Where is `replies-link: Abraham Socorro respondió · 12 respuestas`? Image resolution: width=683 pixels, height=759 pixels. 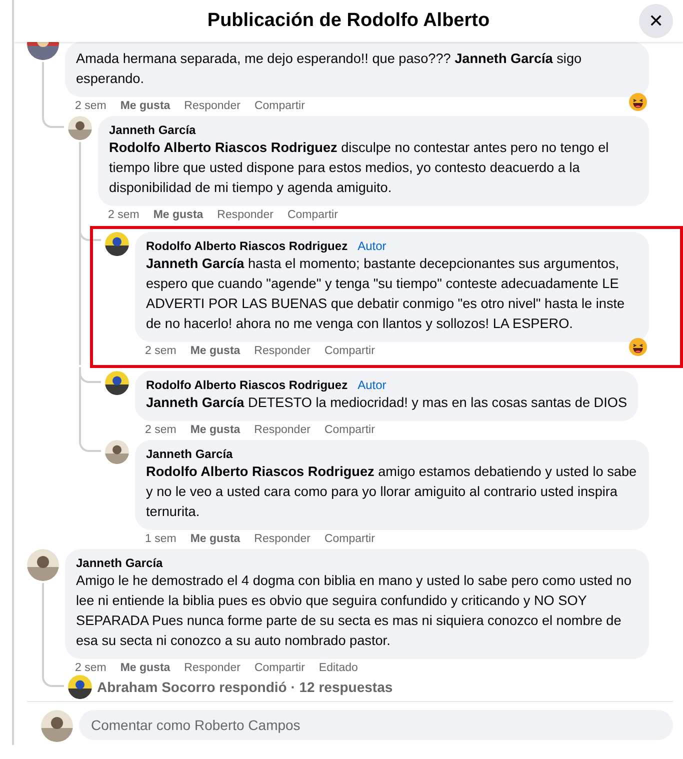 replies-link: Abraham Socorro respondió · 12 respuestas is located at coordinates (245, 687).